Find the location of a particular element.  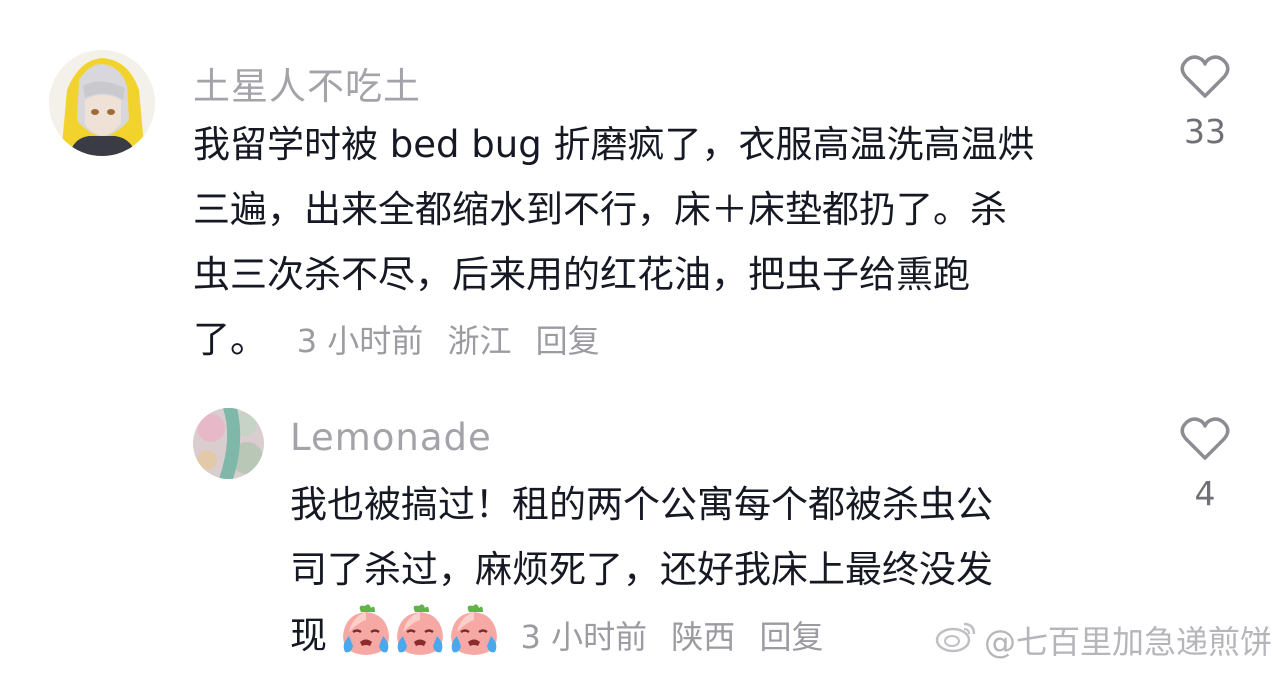

watermark: @七百里加急递煎饼 is located at coordinates (1103, 640).